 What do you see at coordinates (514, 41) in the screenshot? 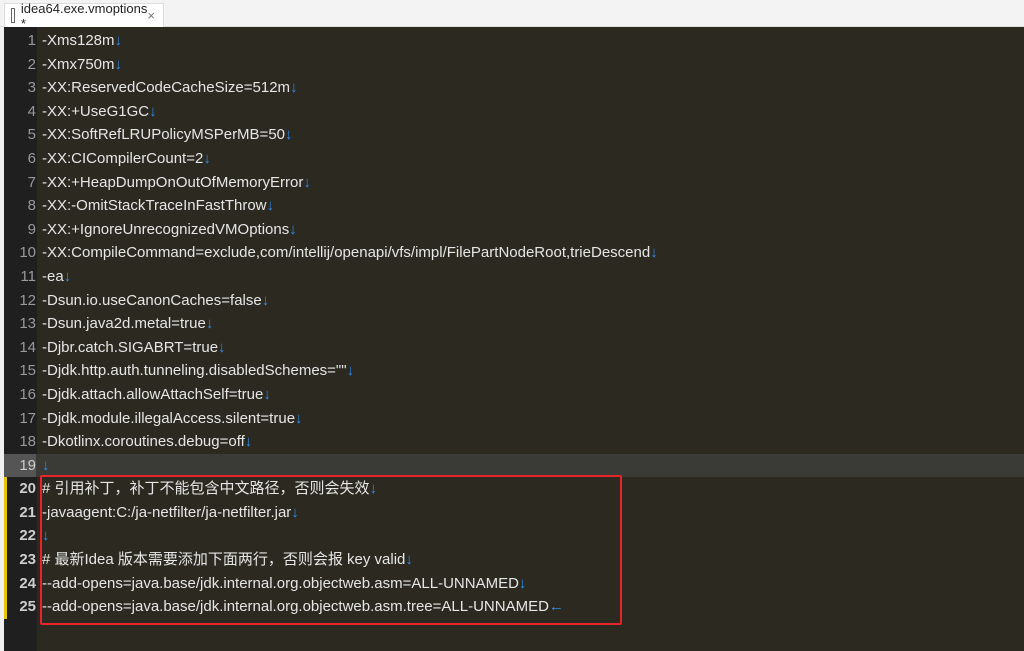
I see `editor-line: 1 -Xms128m↓` at bounding box center [514, 41].